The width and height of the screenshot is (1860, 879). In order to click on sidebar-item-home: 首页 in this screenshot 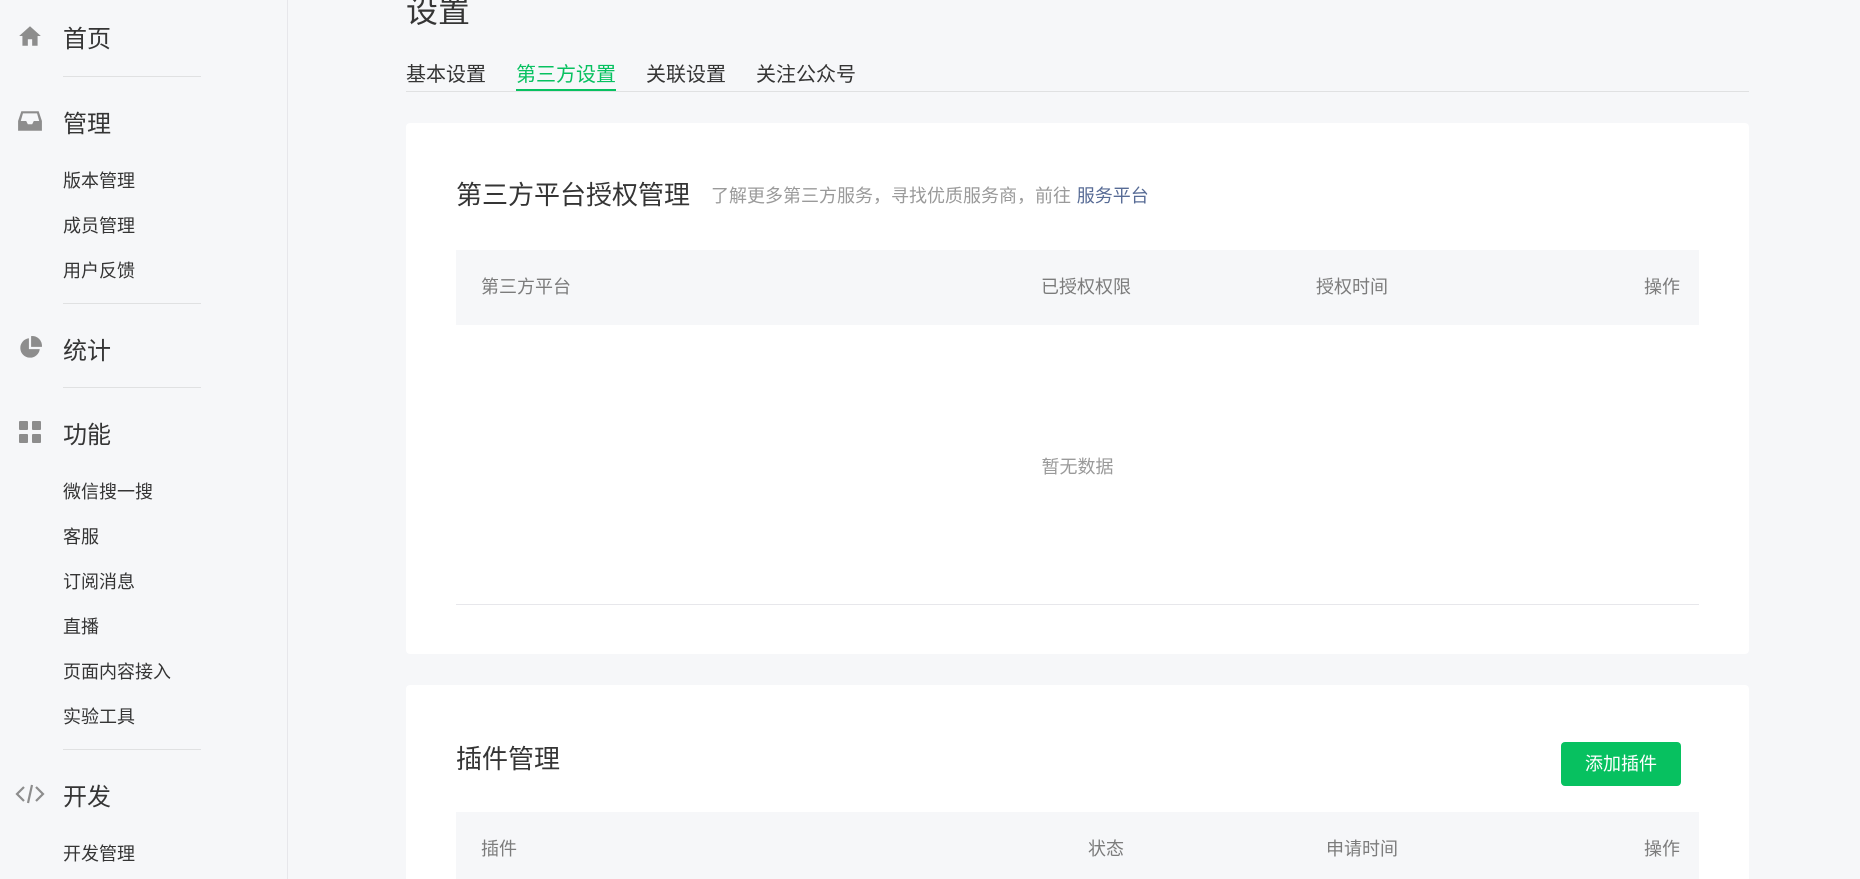, I will do `click(144, 36)`.